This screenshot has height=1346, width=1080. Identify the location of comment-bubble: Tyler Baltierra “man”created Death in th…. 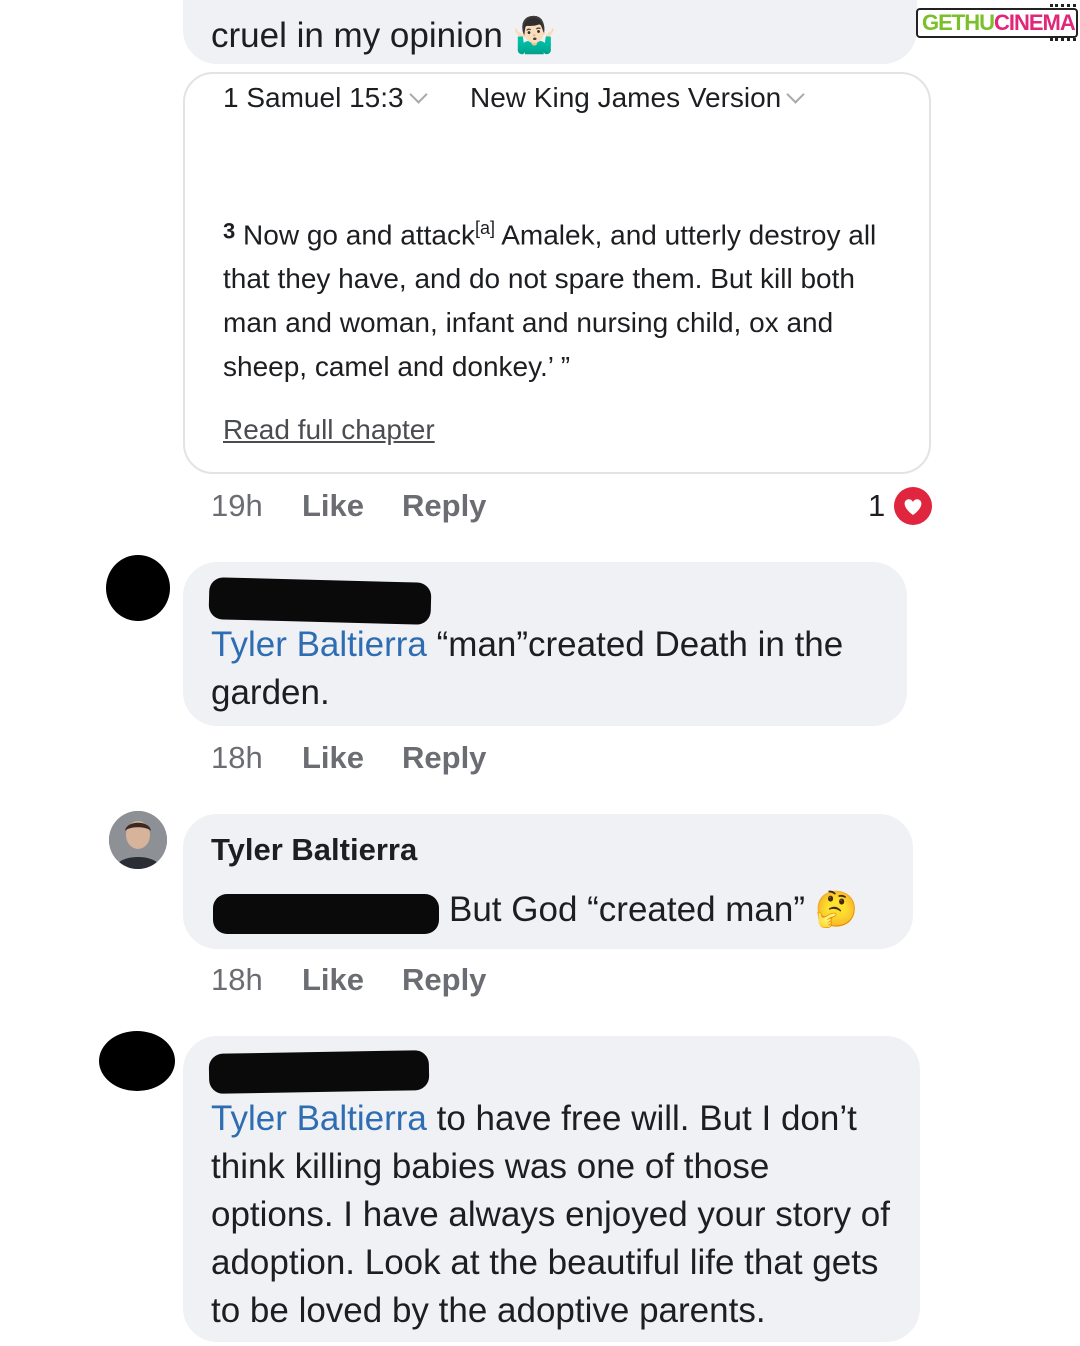
(545, 644).